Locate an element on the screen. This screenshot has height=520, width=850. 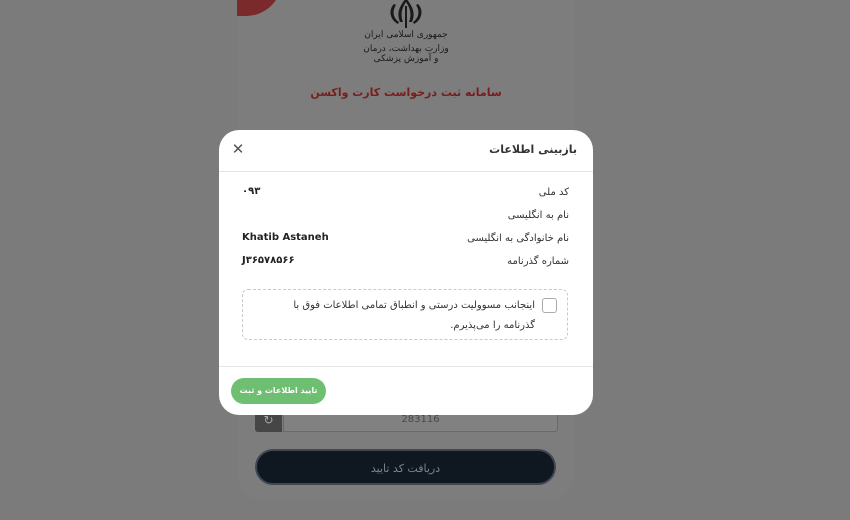
passport-number-label: شماره گذرنامه is located at coordinates (538, 261).